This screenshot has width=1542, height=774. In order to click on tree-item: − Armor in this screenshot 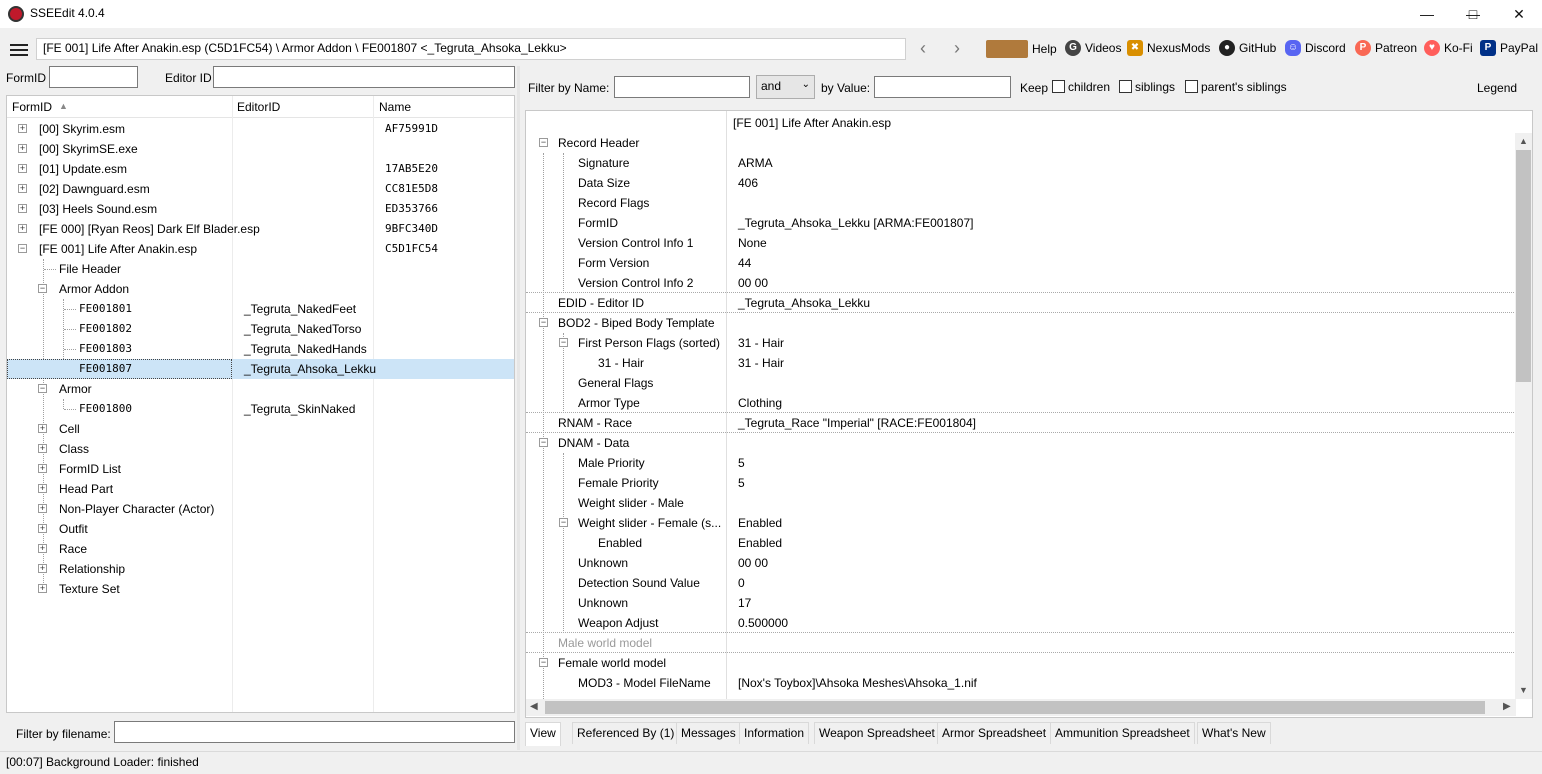, I will do `click(260, 389)`.